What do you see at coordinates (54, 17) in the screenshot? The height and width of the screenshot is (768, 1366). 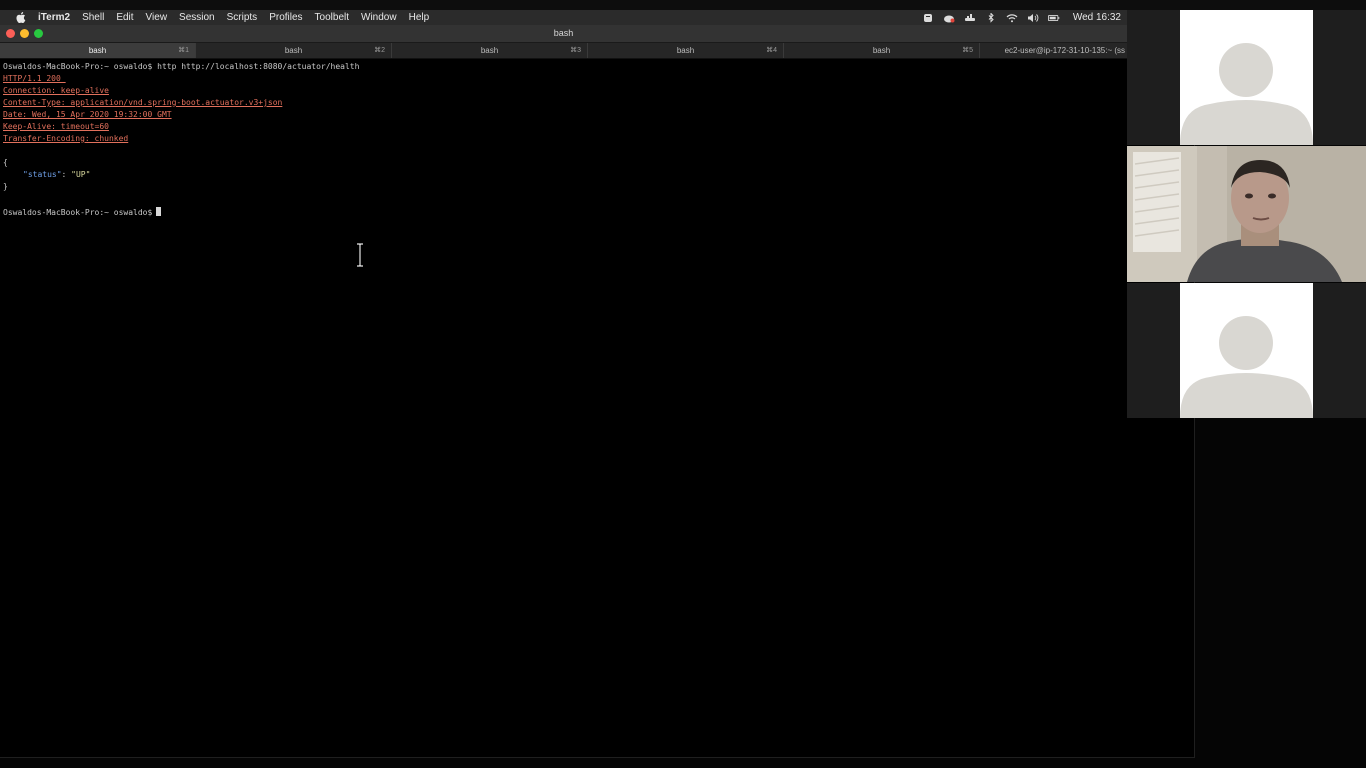 I see `menu-app-iterm2: iTerm2` at bounding box center [54, 17].